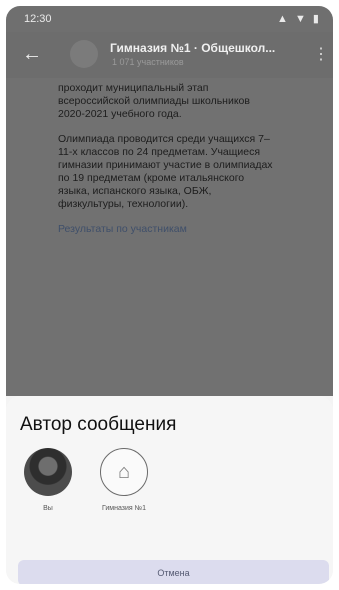 The image size is (339, 590). Describe the element at coordinates (173, 572) in the screenshot. I see `cancel-button: Отмена` at that location.